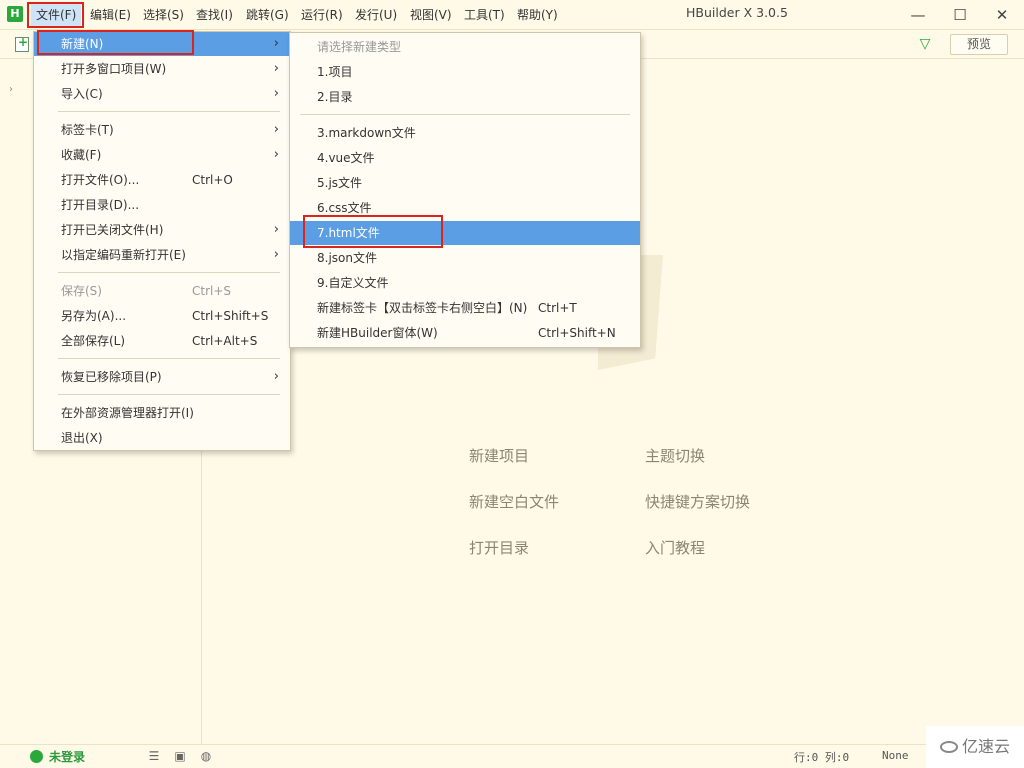 This screenshot has height=768, width=1024. What do you see at coordinates (737, 12) in the screenshot?
I see `window-title: HBuilder X 3.0.5` at bounding box center [737, 12].